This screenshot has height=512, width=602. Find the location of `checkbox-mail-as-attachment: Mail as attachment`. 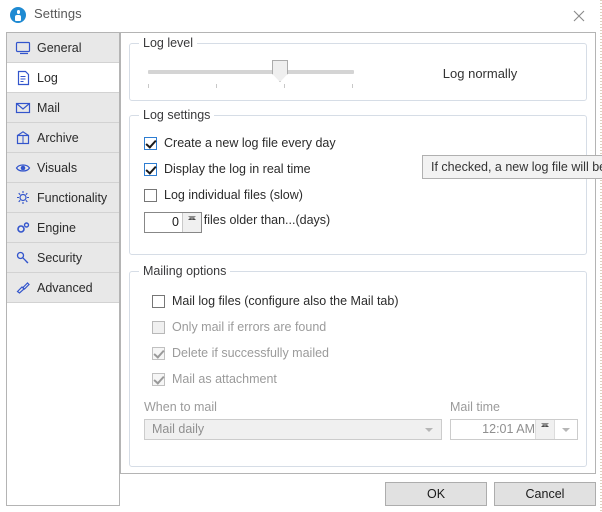

checkbox-mail-as-attachment: Mail as attachment is located at coordinates (214, 379).